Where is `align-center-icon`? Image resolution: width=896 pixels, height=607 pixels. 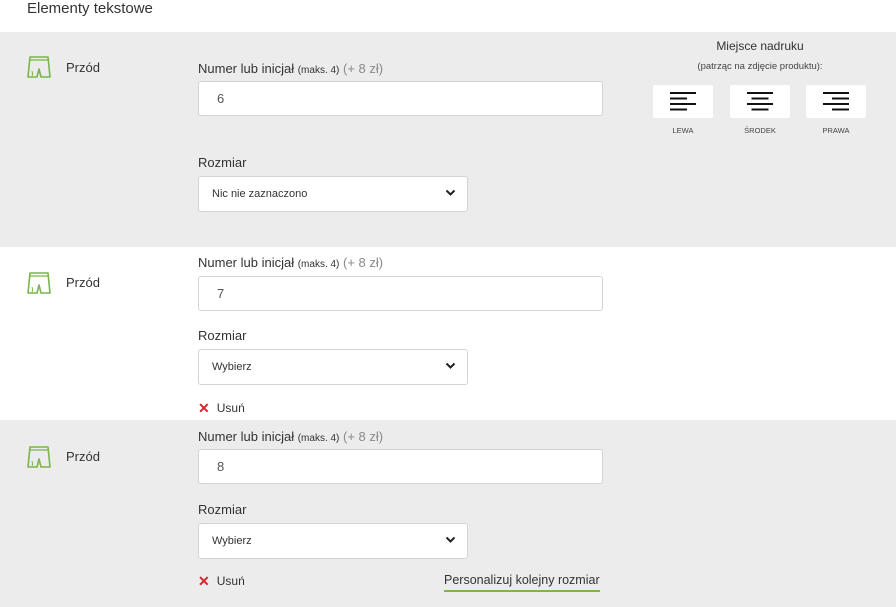
align-center-icon is located at coordinates (760, 101).